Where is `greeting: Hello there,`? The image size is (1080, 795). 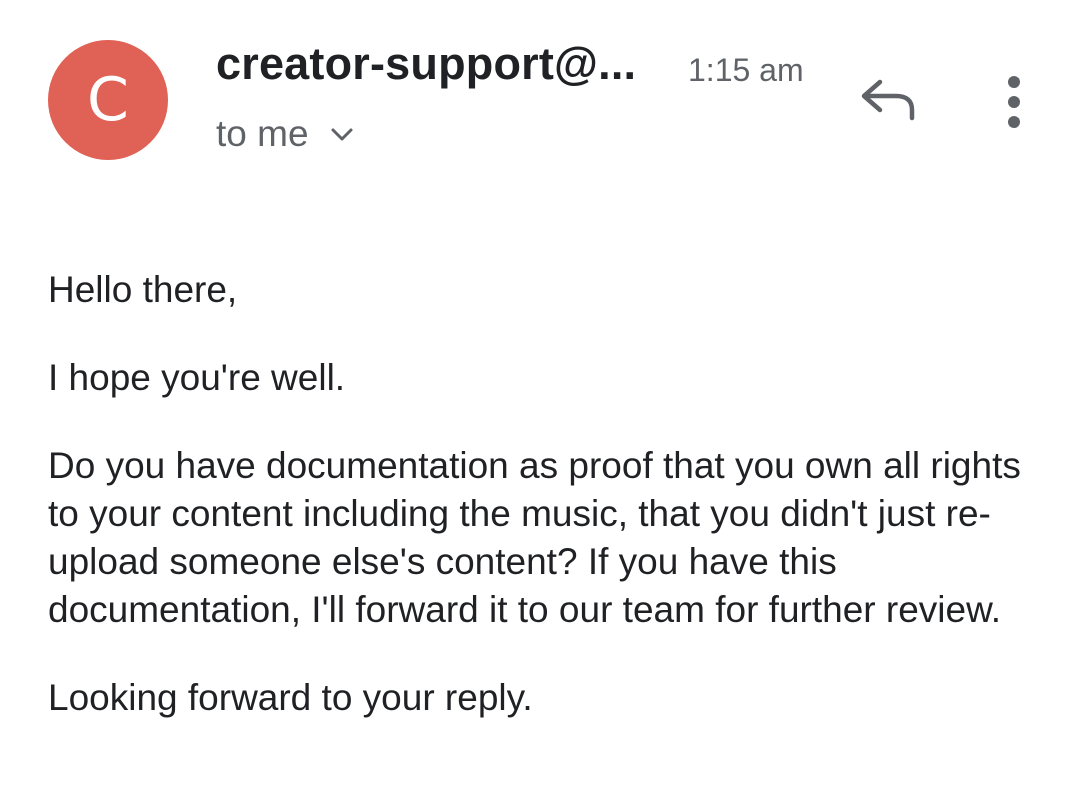
greeting: Hello there, is located at coordinates (143, 289).